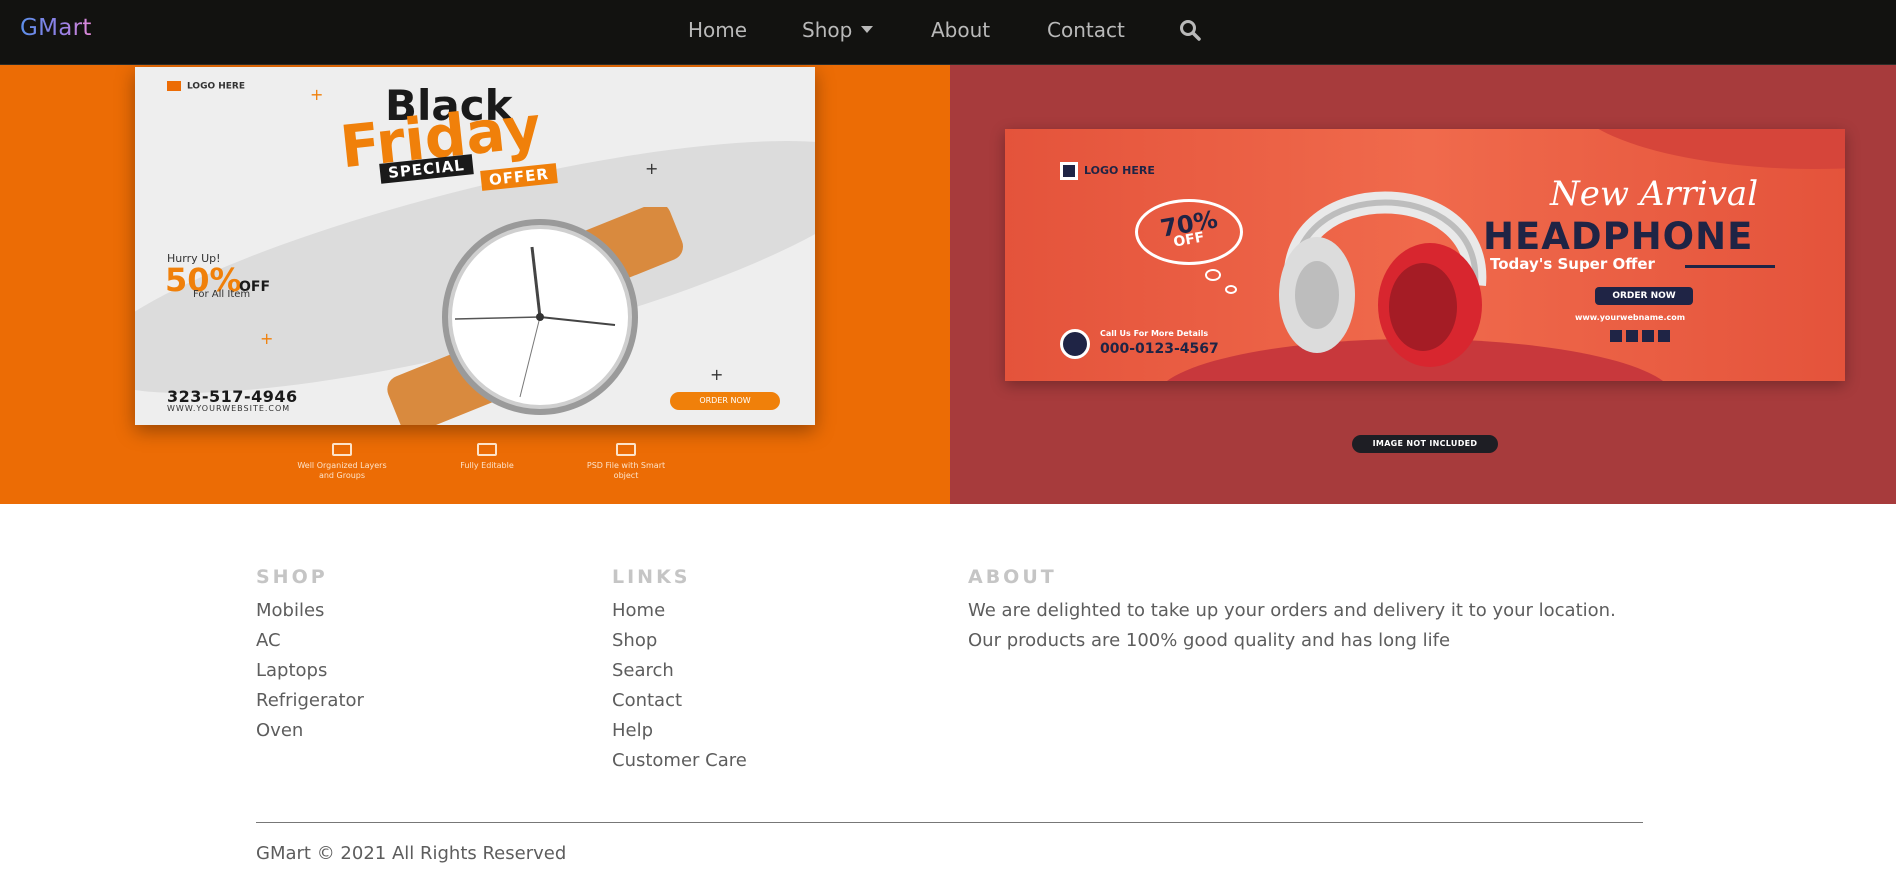 This screenshot has height=885, width=1896. What do you see at coordinates (1618, 236) in the screenshot?
I see `headphone-title: HEADPHONE` at bounding box center [1618, 236].